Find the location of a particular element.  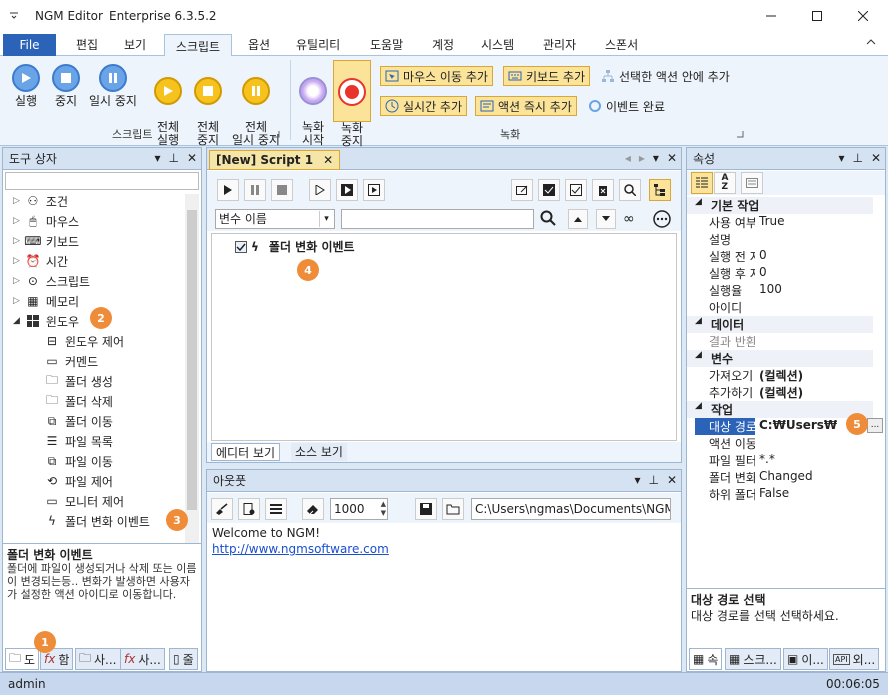

step-button is located at coordinates (320, 190).